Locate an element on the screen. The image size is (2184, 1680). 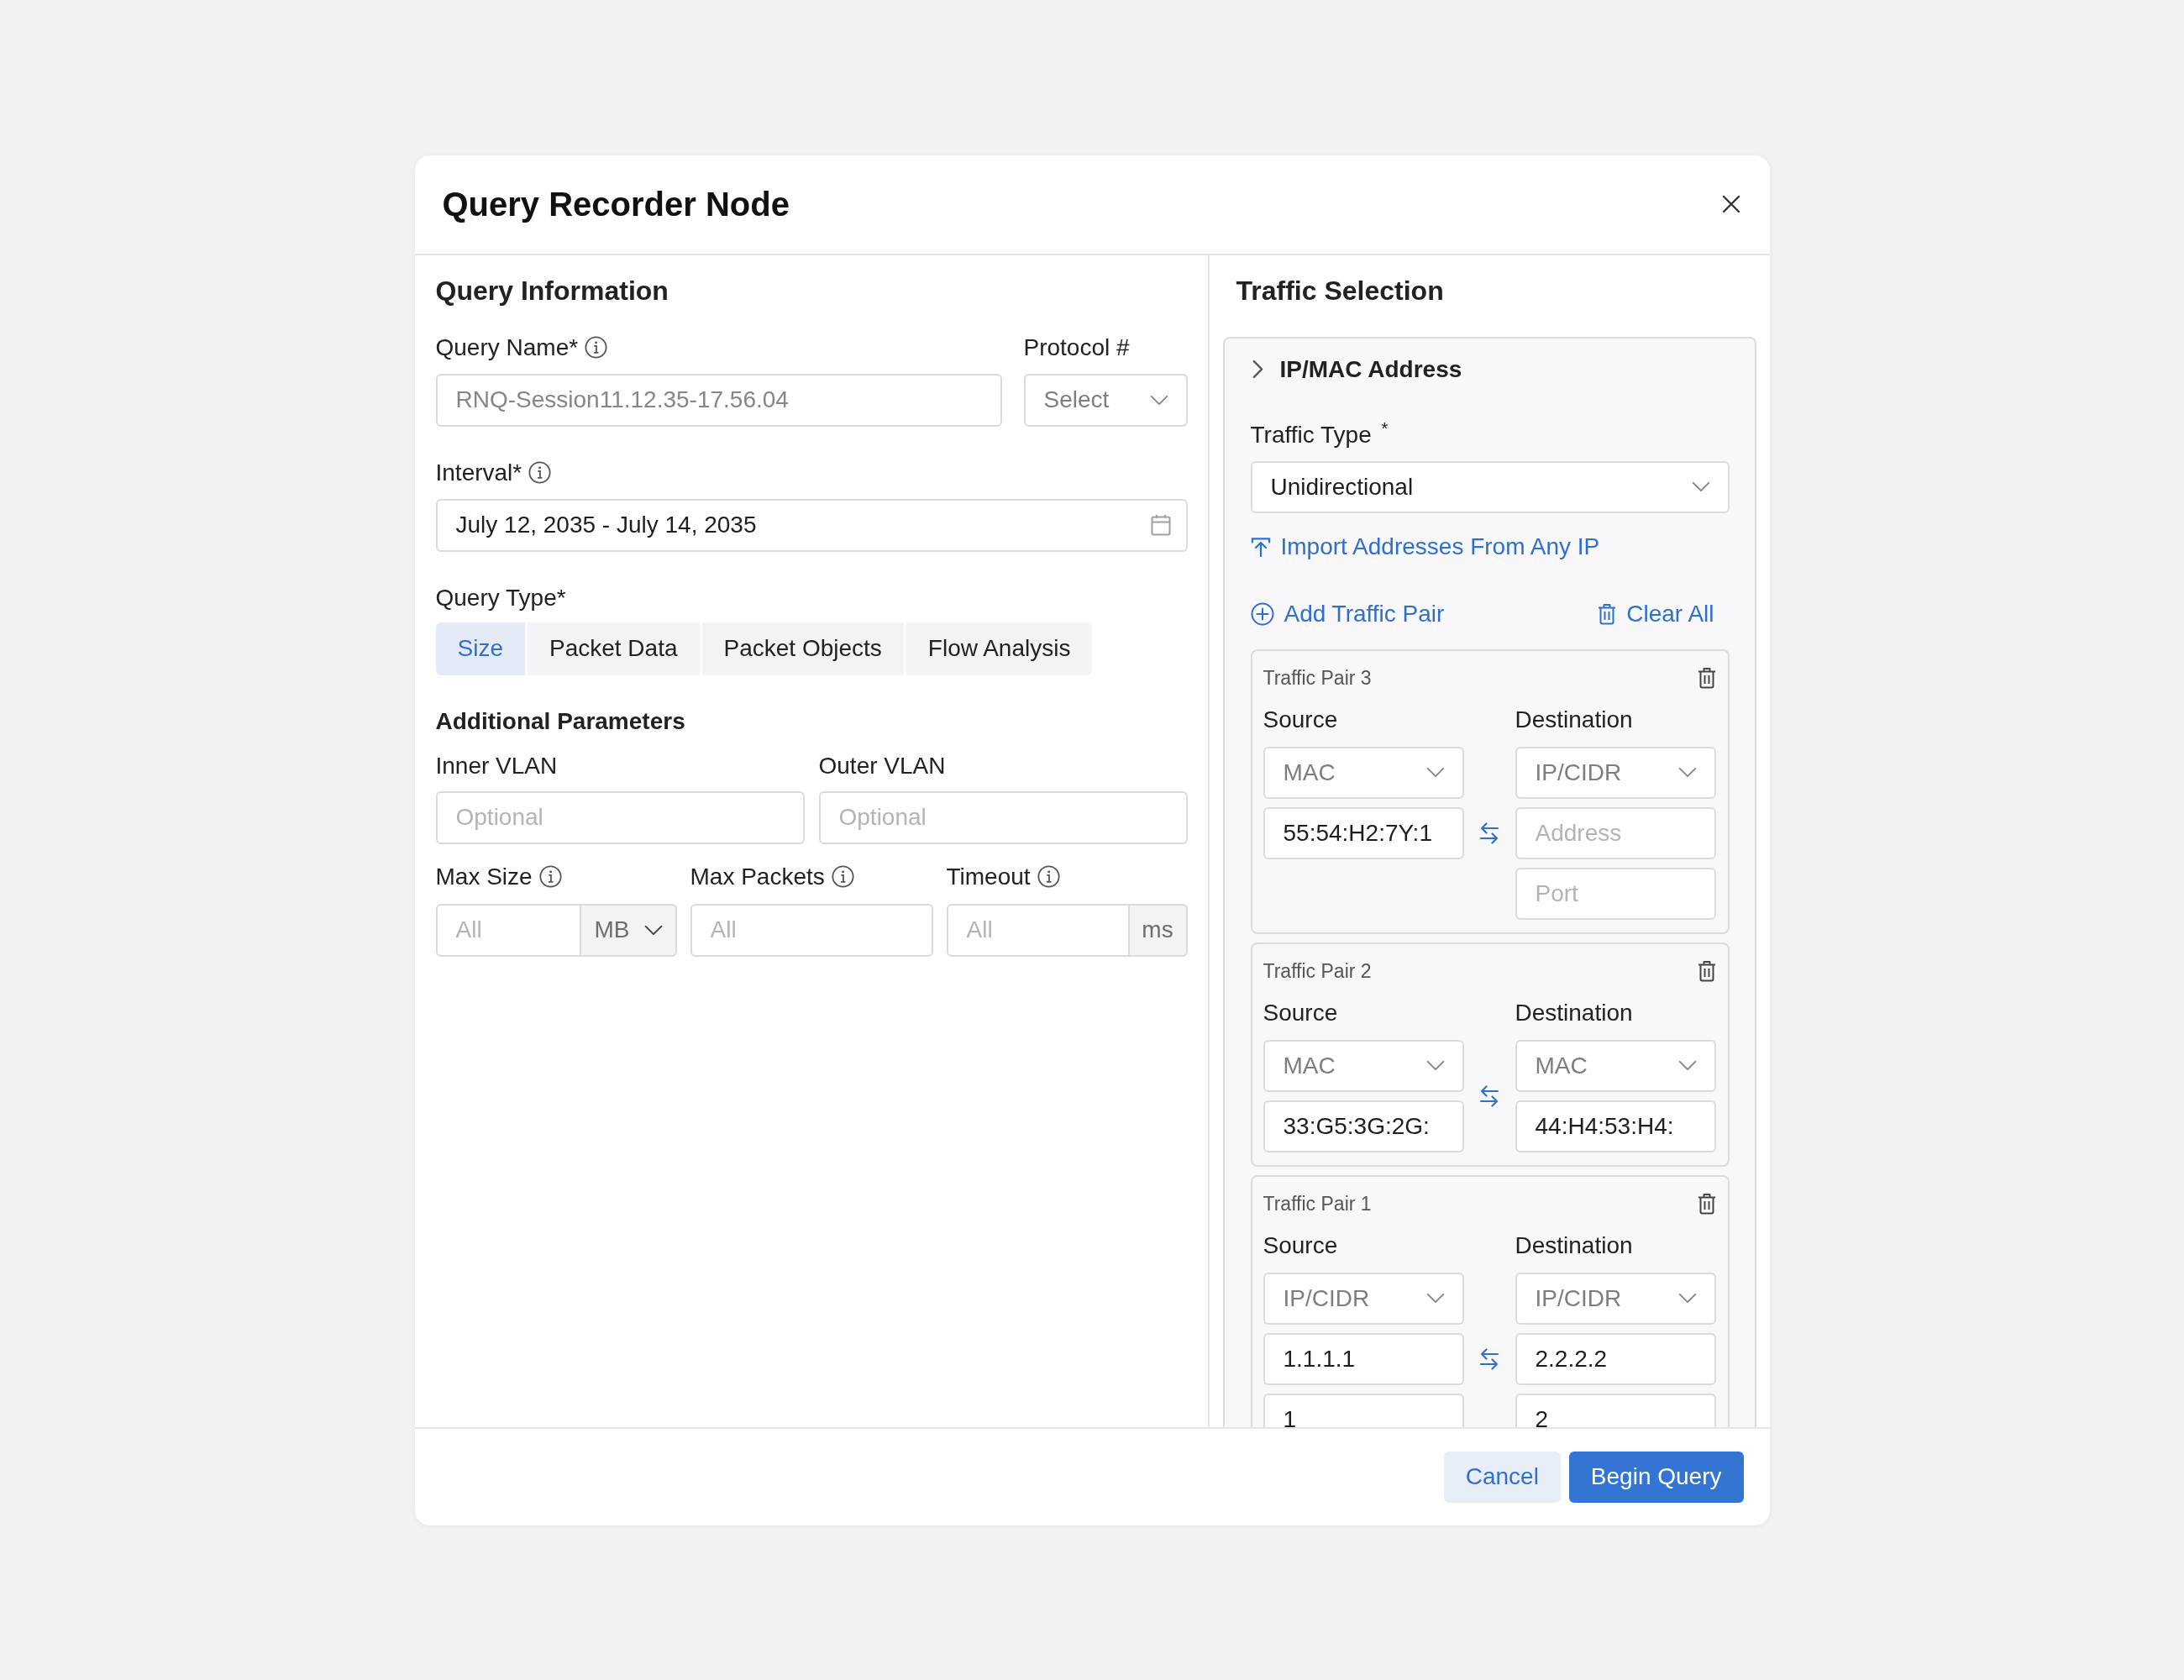
segment-tab: Packet Objects is located at coordinates (802, 648).